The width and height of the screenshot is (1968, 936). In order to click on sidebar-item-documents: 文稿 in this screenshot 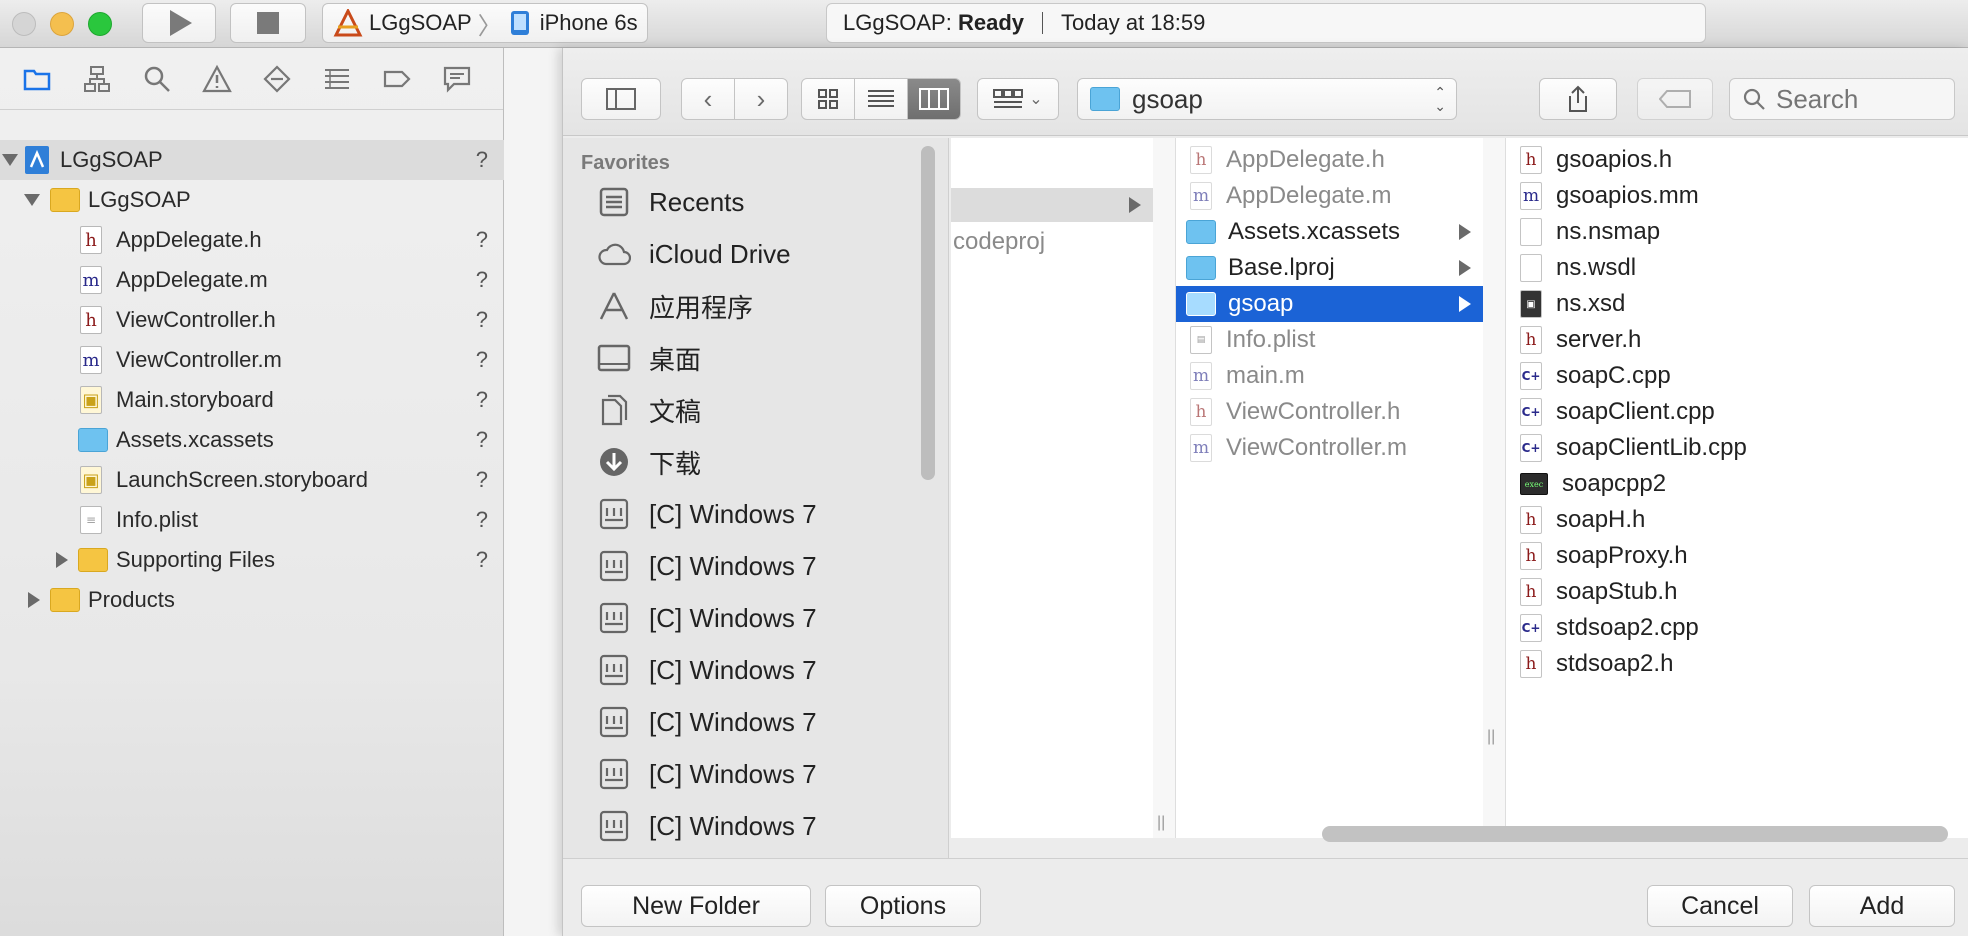, I will do `click(649, 410)`.